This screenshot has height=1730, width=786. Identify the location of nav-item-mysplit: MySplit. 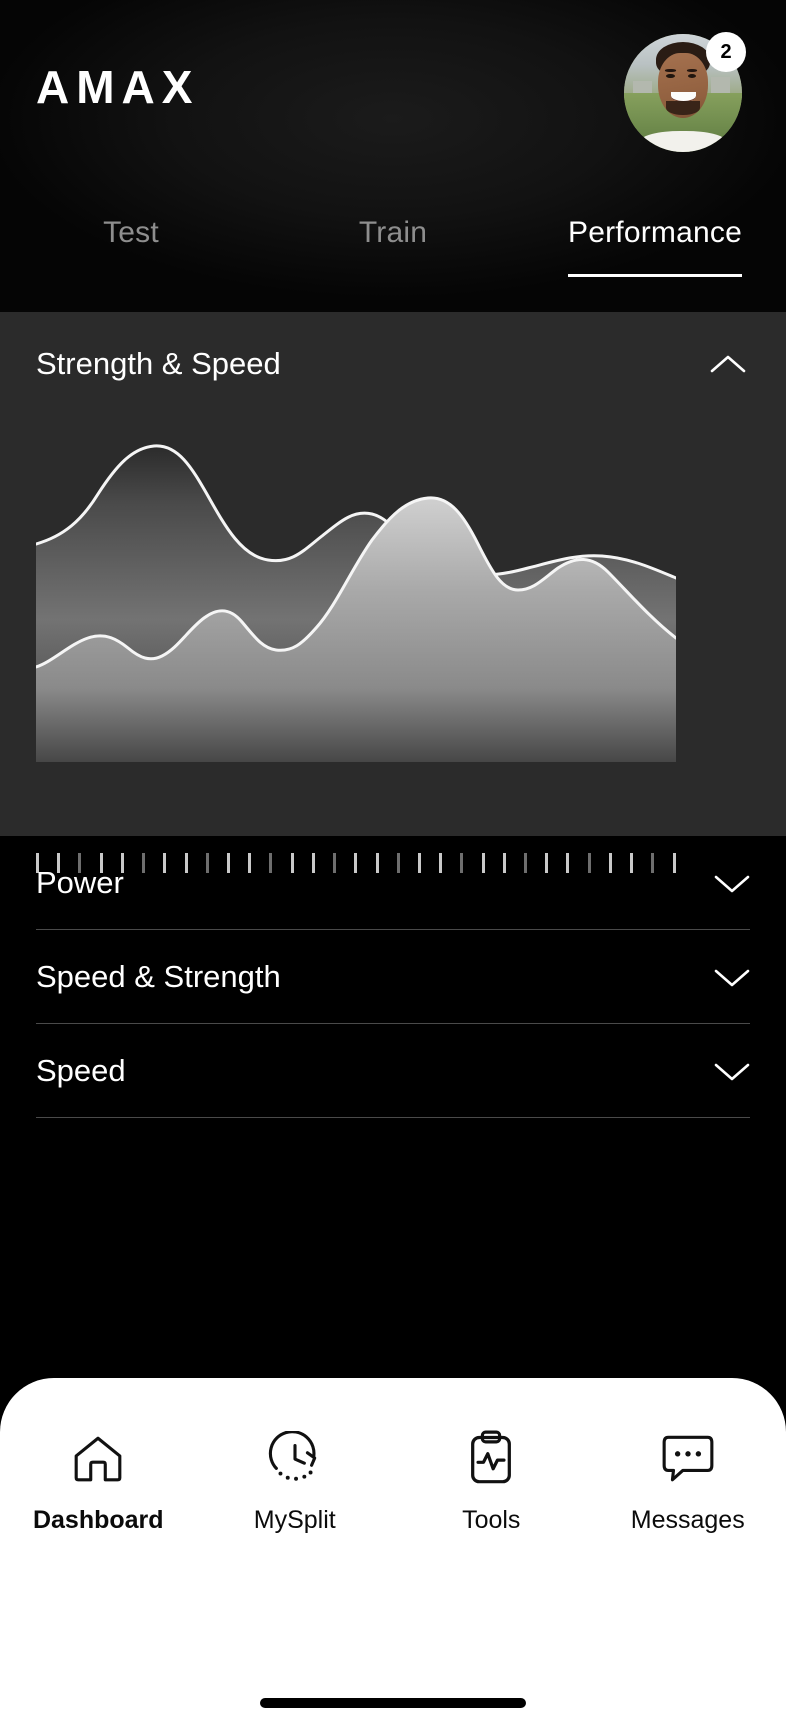
(295, 1481).